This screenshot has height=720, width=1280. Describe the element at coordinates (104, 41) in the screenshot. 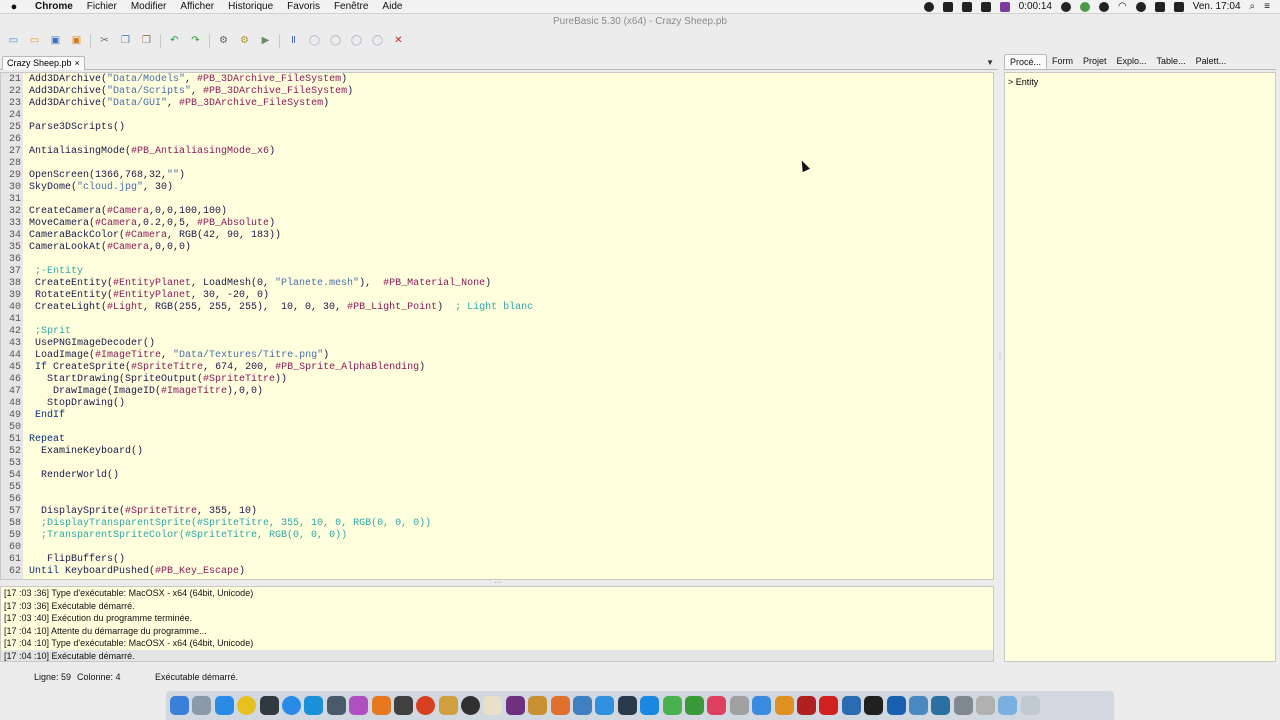

I see `cut-icon: ✂` at that location.